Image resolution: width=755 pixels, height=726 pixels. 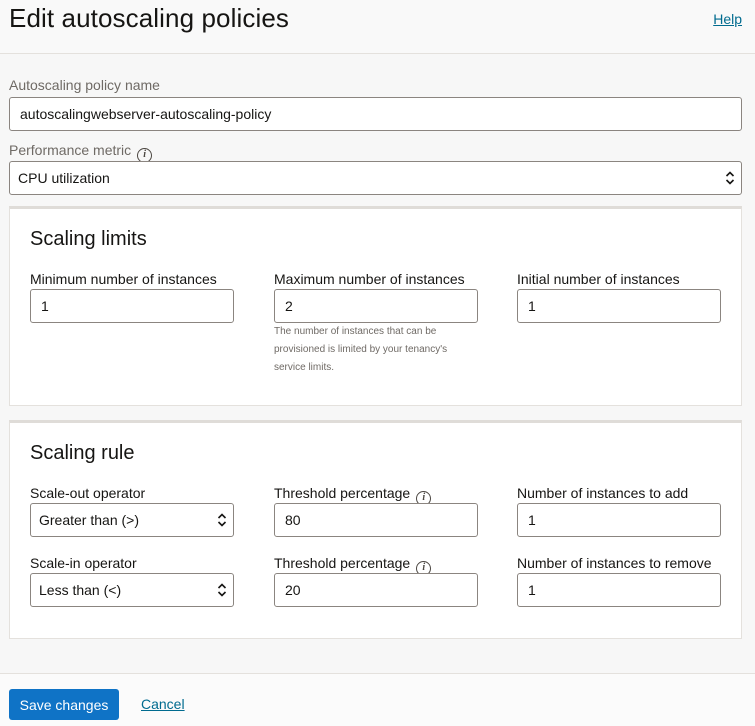 What do you see at coordinates (369, 279) in the screenshot?
I see `max-instances-label: Maximum number of instances` at bounding box center [369, 279].